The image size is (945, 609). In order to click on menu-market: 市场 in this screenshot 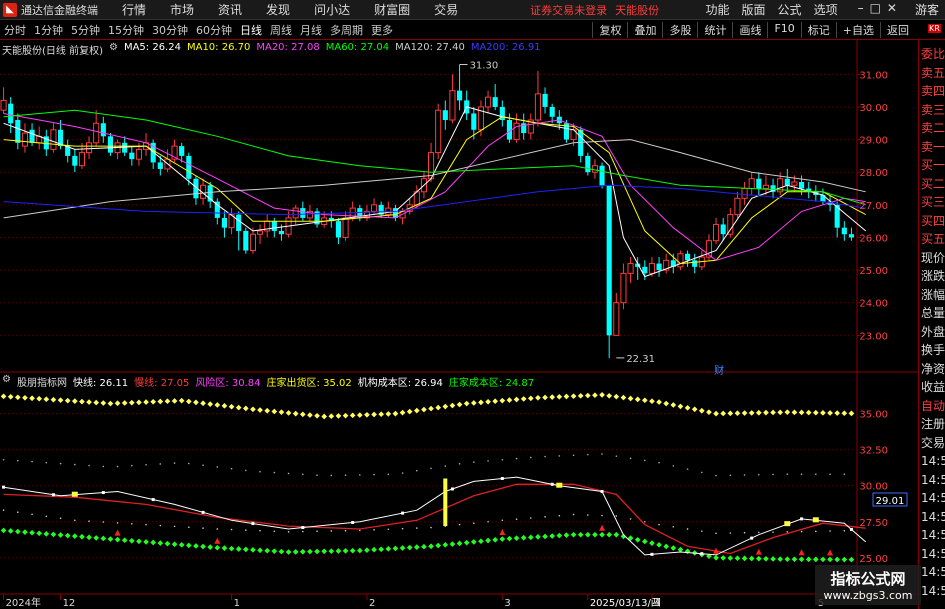, I will do `click(182, 9)`.